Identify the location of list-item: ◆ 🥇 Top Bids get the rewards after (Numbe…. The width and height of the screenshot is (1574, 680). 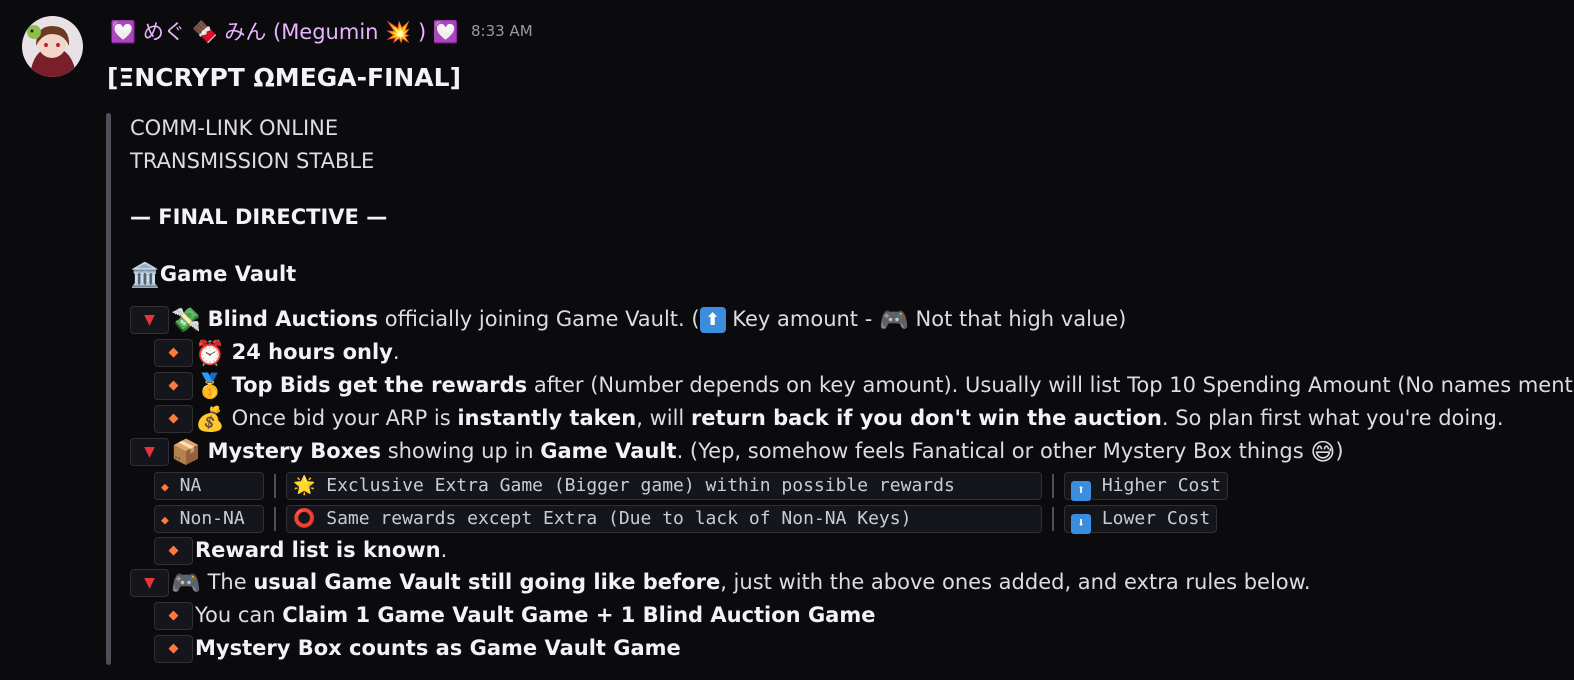
(864, 385).